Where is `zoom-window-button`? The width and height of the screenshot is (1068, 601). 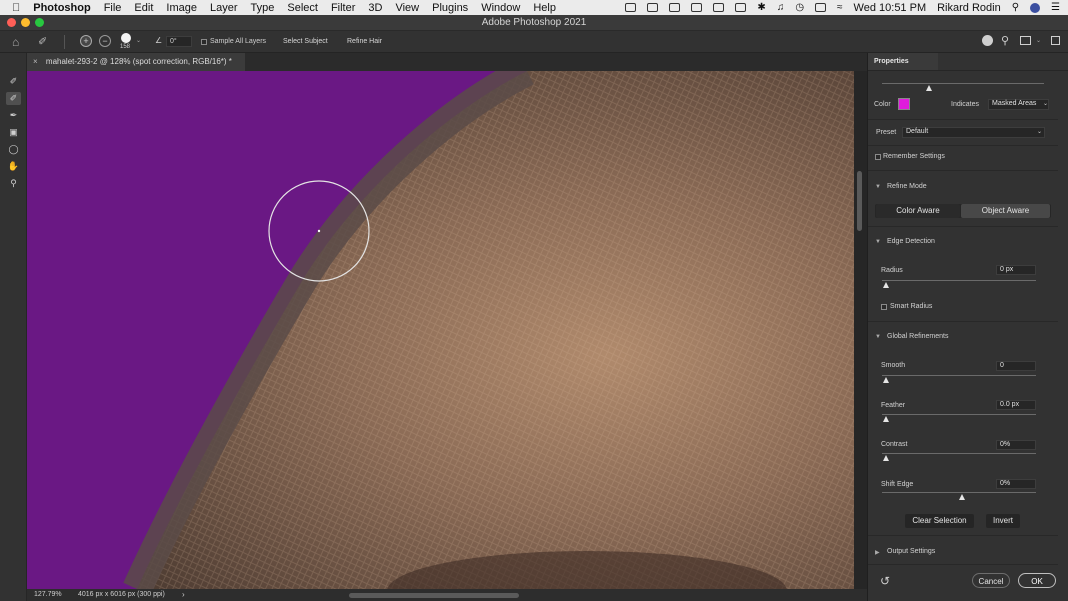 zoom-window-button is located at coordinates (39, 22).